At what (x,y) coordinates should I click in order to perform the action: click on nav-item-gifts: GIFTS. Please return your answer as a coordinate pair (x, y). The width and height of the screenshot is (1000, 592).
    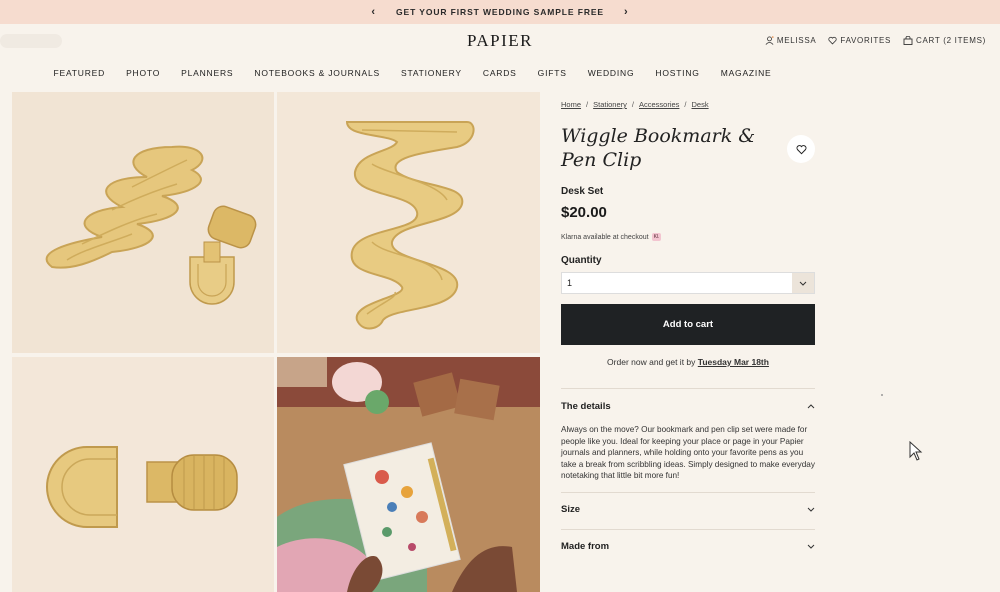
    Looking at the image, I should click on (552, 73).